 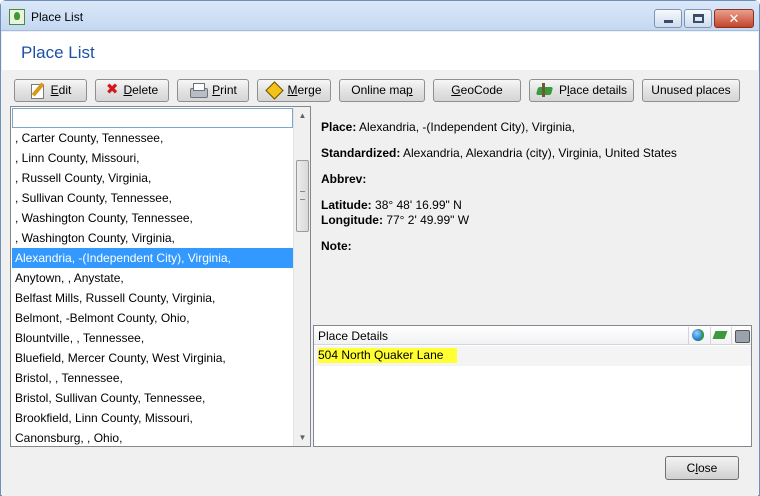 What do you see at coordinates (274, 90) in the screenshot?
I see `merge-sign-icon` at bounding box center [274, 90].